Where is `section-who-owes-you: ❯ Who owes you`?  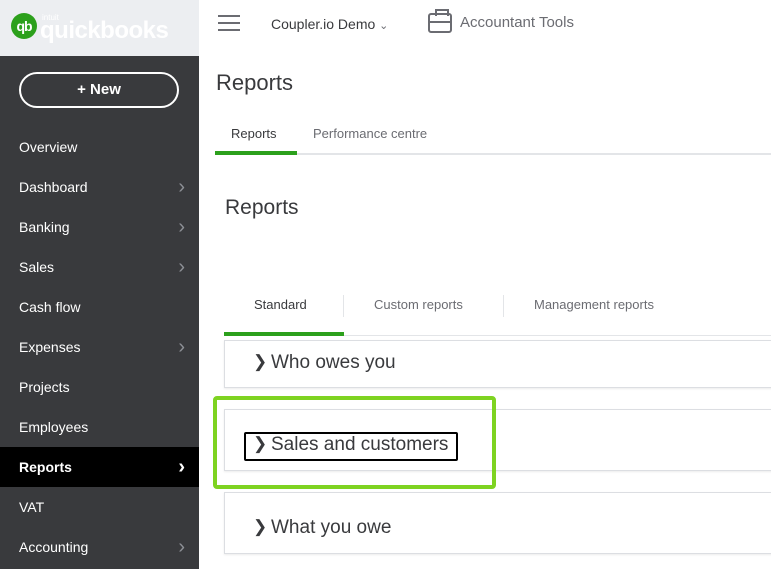 section-who-owes-you: ❯ Who owes you is located at coordinates (497, 364).